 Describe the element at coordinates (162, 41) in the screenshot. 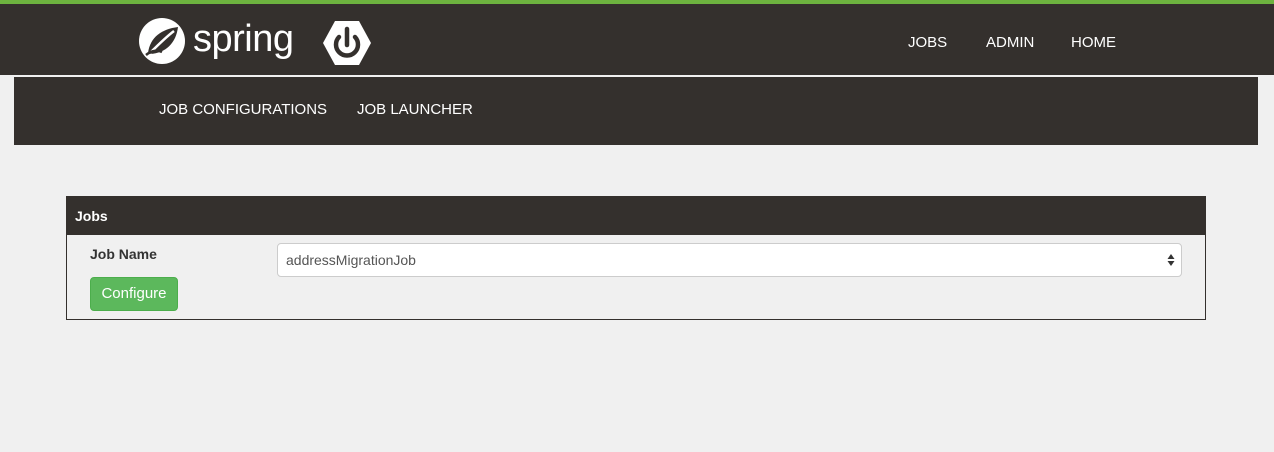

I see `spring-leaf-icon` at that location.